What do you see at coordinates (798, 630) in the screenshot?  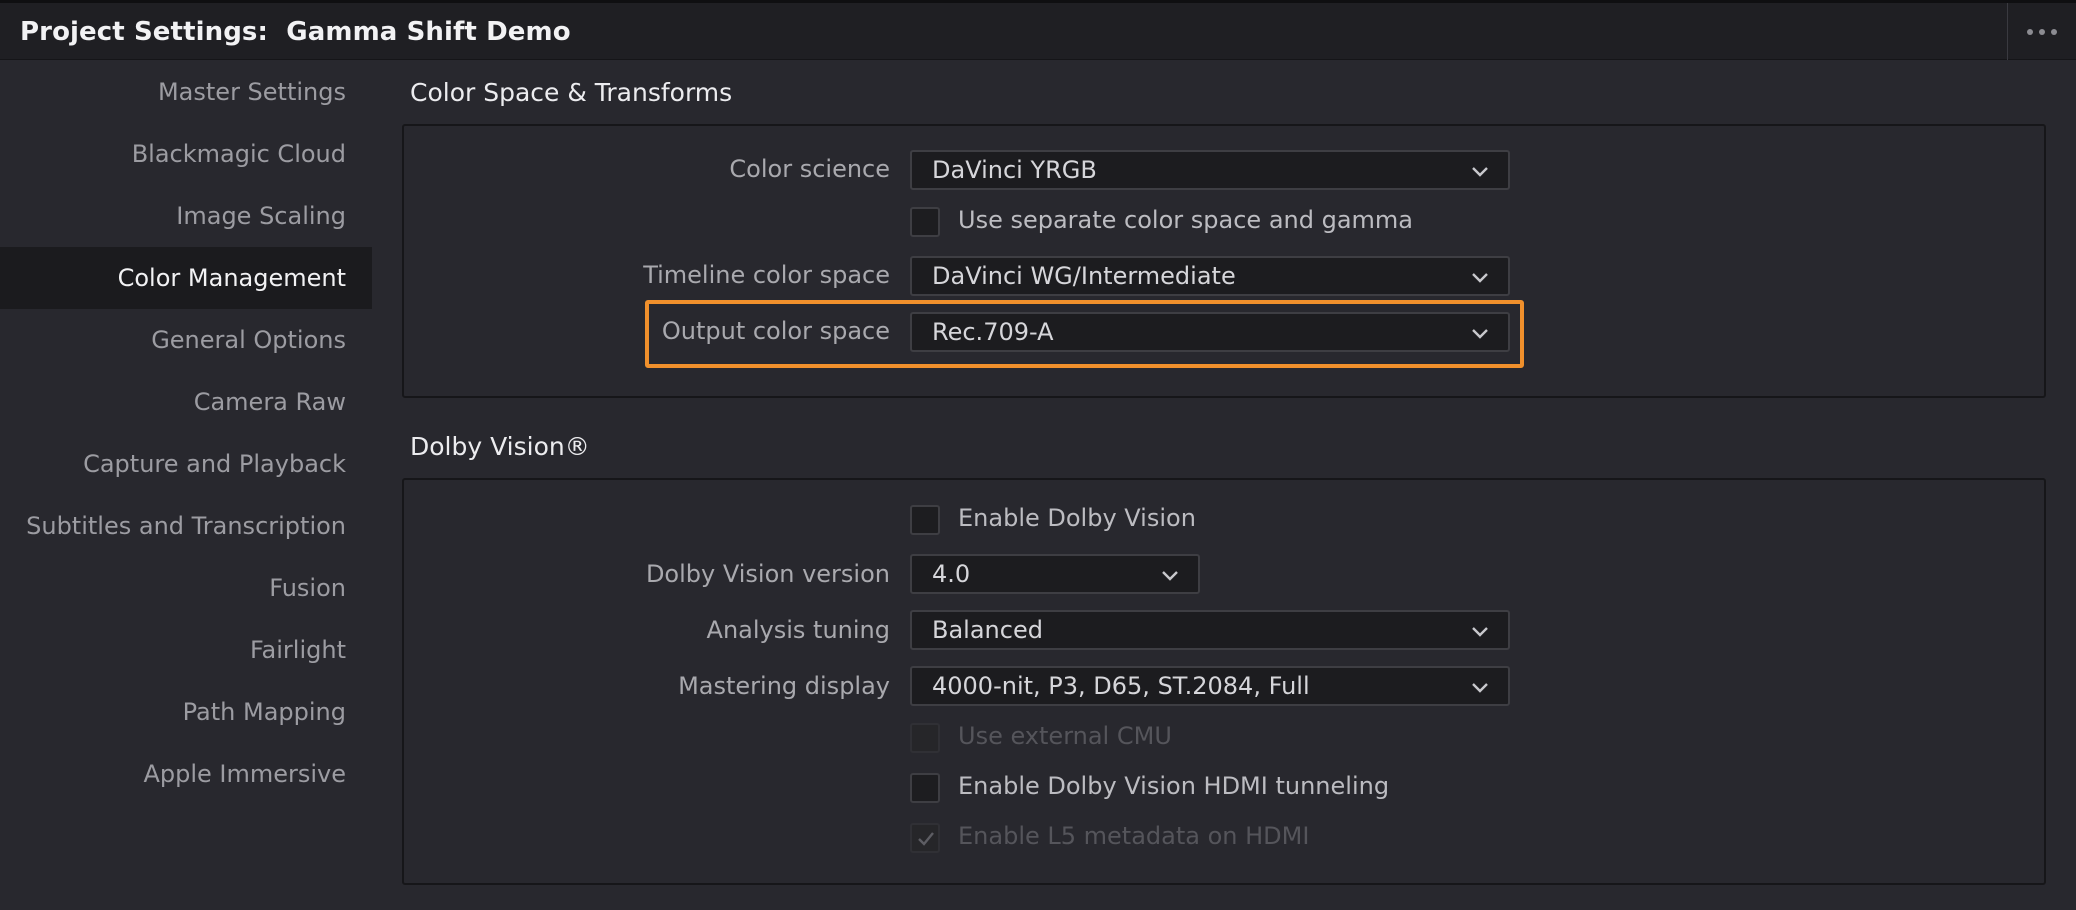 I see `analysis-tuning-label: Analysis tuning` at bounding box center [798, 630].